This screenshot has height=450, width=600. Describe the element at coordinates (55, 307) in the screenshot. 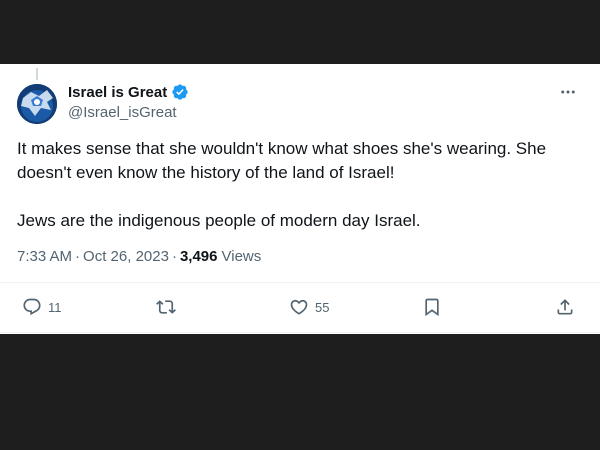

I see `reply-count: 11` at that location.